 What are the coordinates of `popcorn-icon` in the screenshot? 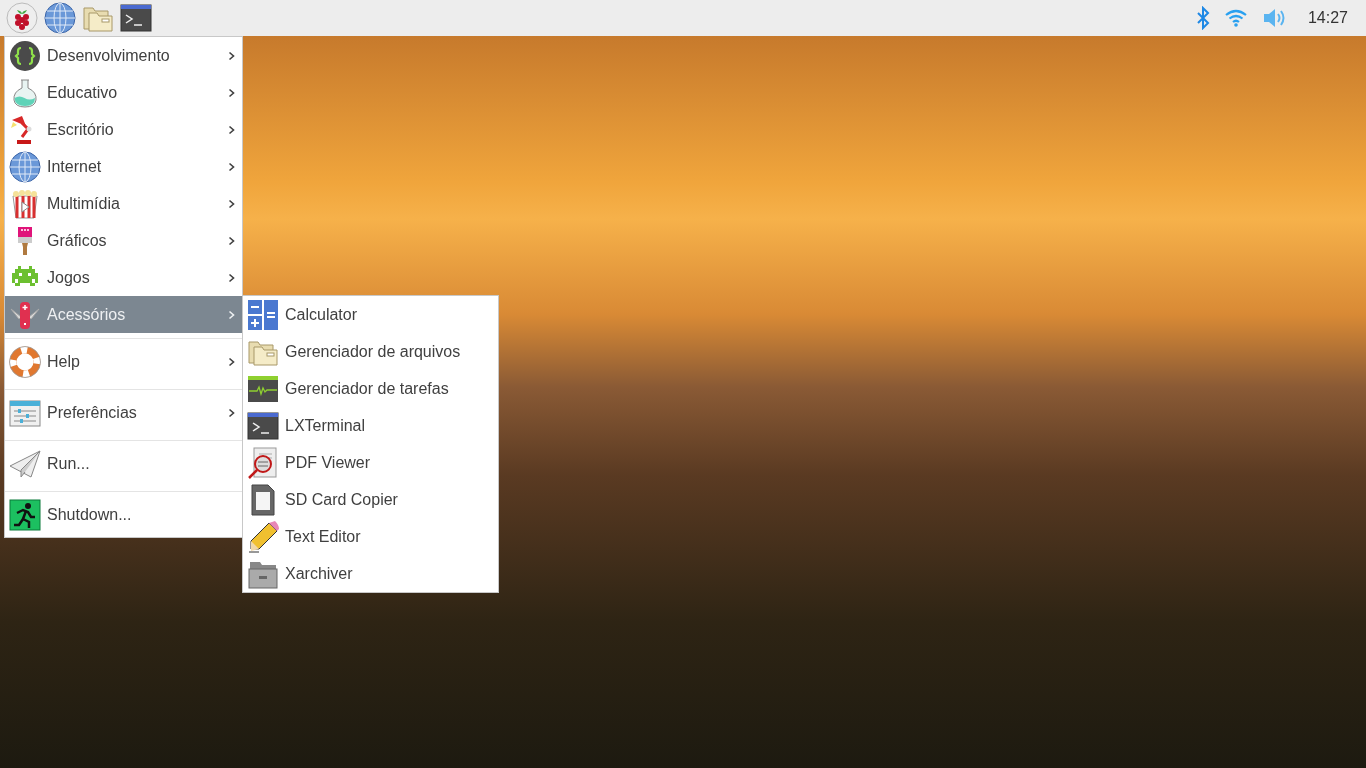 It's located at (25, 203).